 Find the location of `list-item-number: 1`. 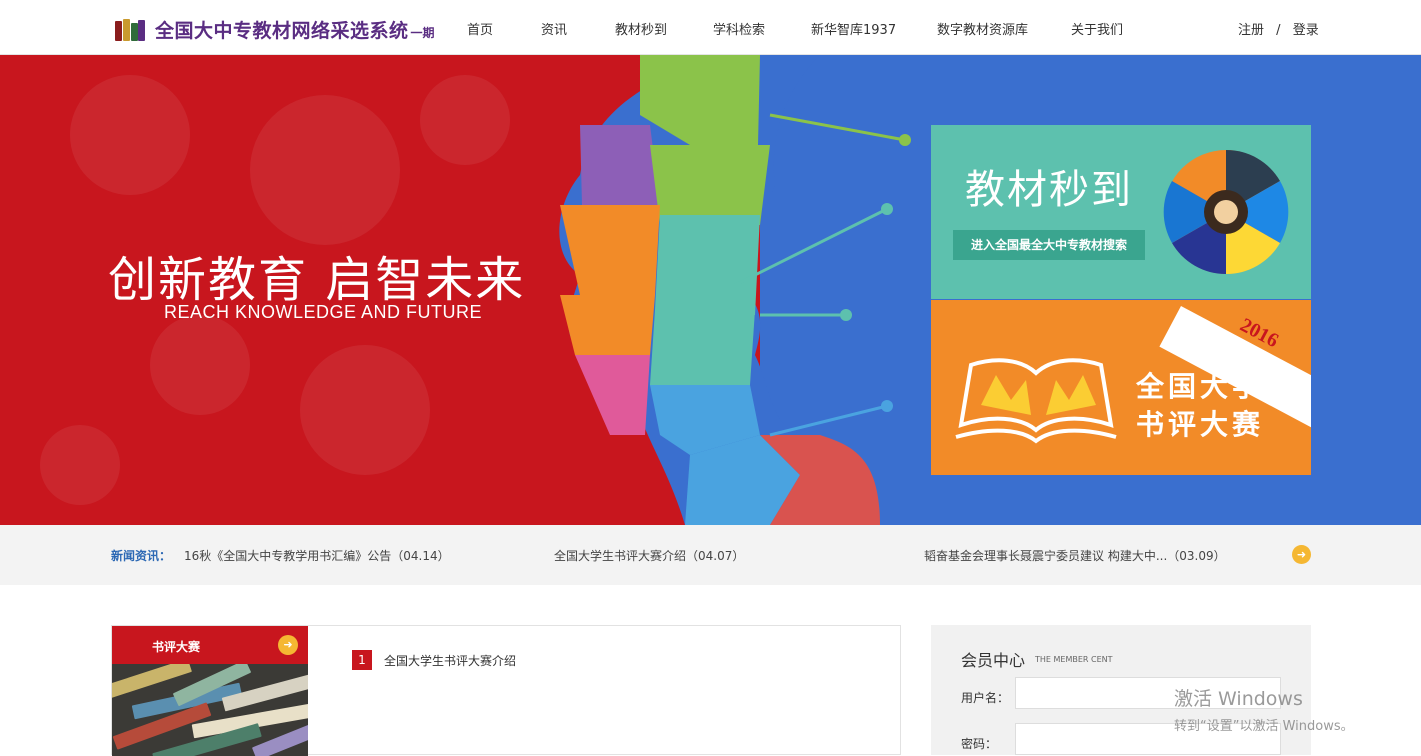

list-item-number: 1 is located at coordinates (362, 660).